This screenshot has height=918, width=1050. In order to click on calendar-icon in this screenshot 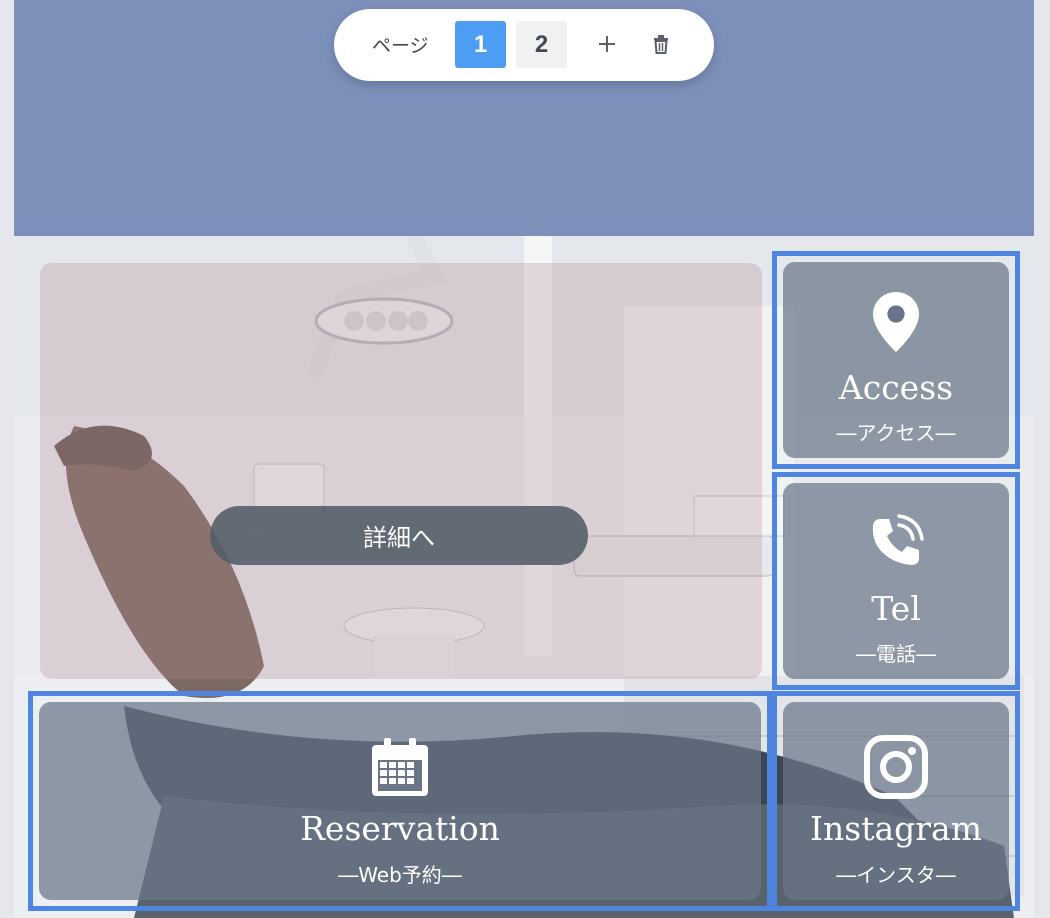, I will do `click(400, 767)`.